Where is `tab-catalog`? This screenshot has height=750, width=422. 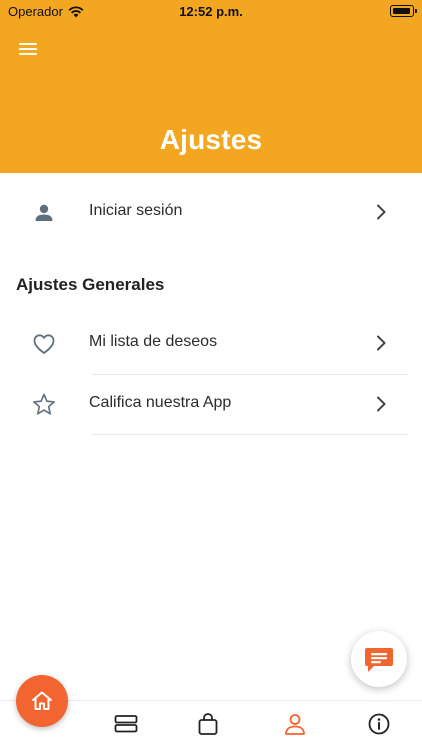
tab-catalog is located at coordinates (126, 724).